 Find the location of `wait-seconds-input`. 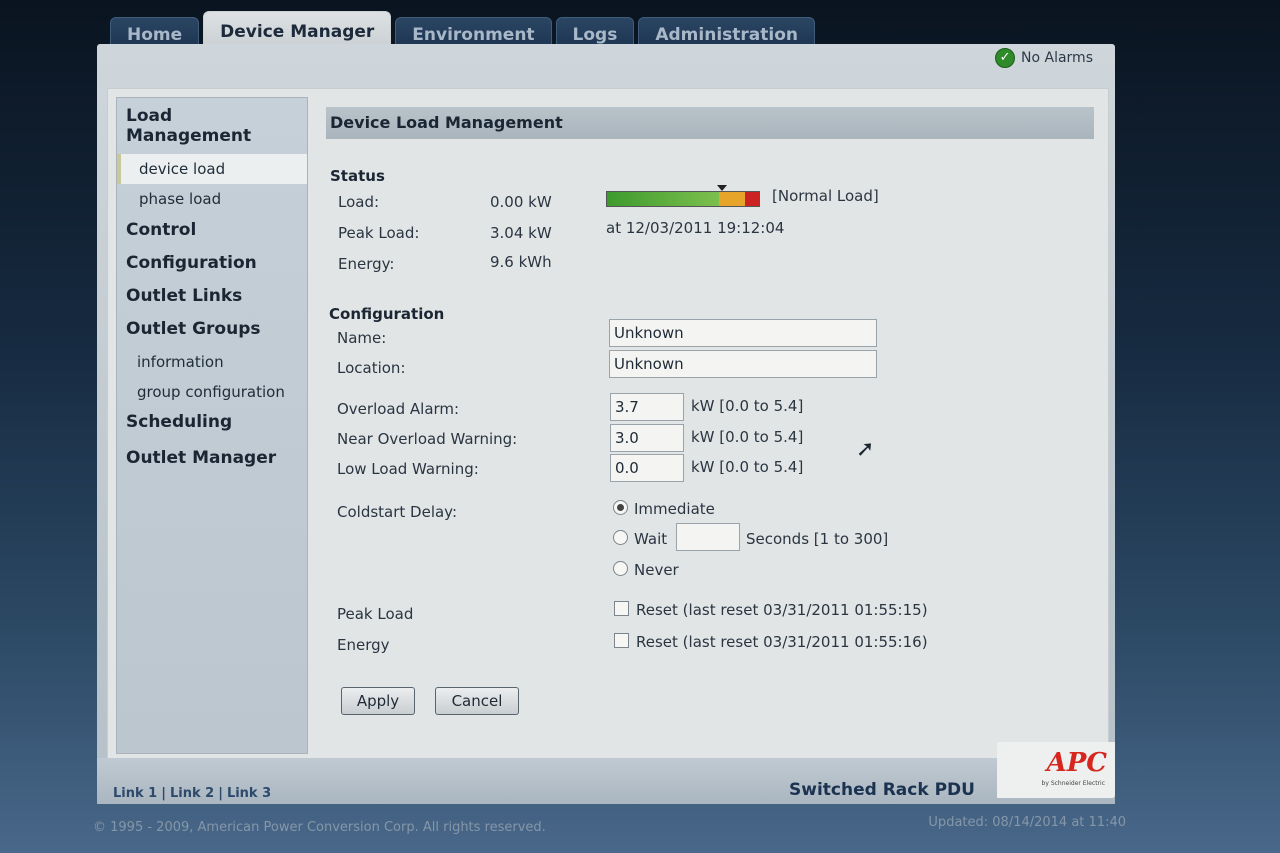

wait-seconds-input is located at coordinates (708, 537).